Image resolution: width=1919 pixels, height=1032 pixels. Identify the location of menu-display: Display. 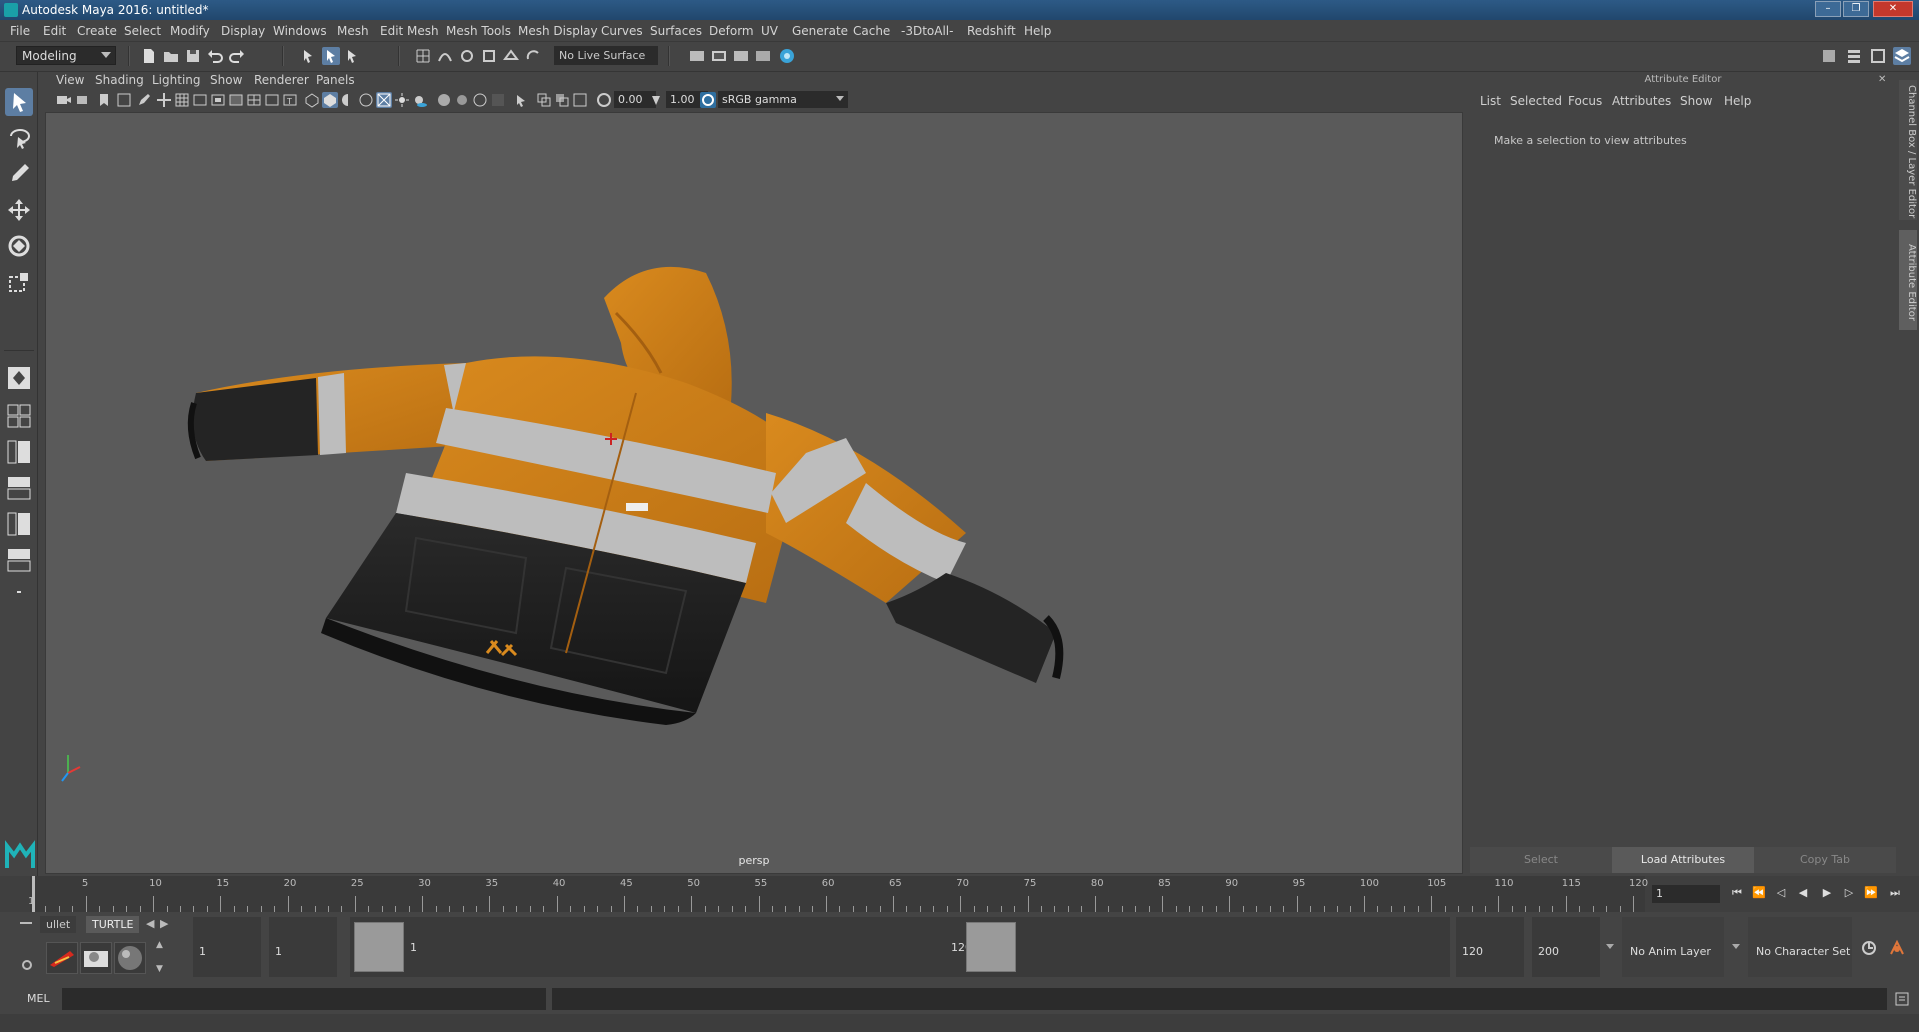
(243, 31).